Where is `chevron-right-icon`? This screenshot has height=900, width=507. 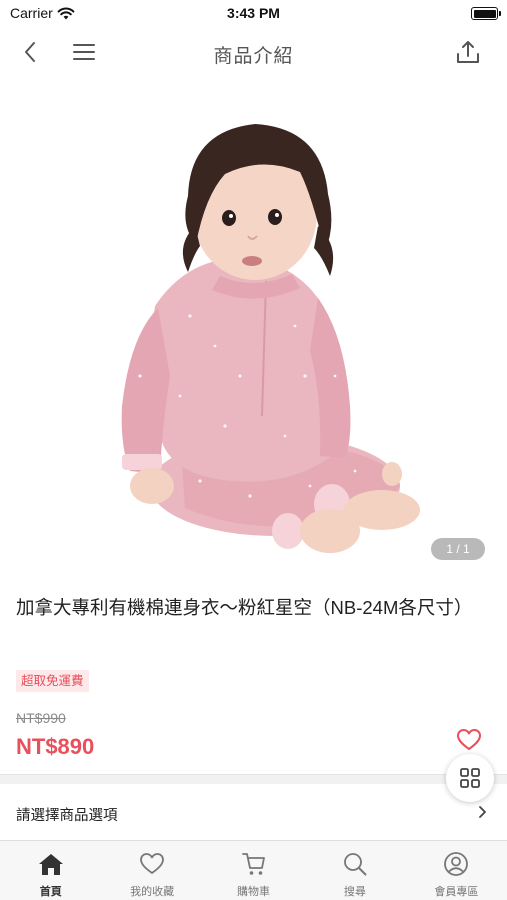 chevron-right-icon is located at coordinates (482, 812).